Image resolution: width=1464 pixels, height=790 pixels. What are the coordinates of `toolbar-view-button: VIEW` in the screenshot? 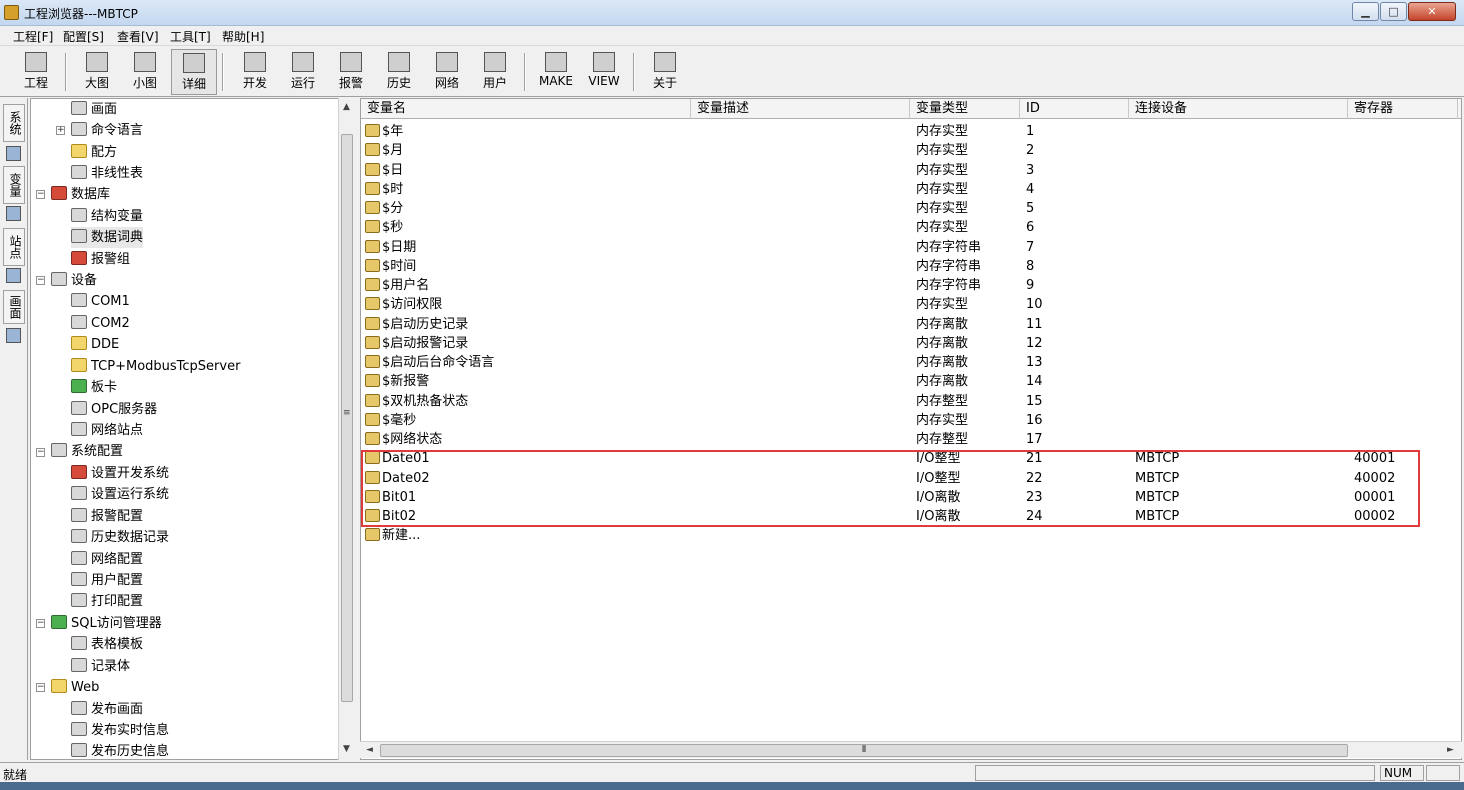 It's located at (604, 72).